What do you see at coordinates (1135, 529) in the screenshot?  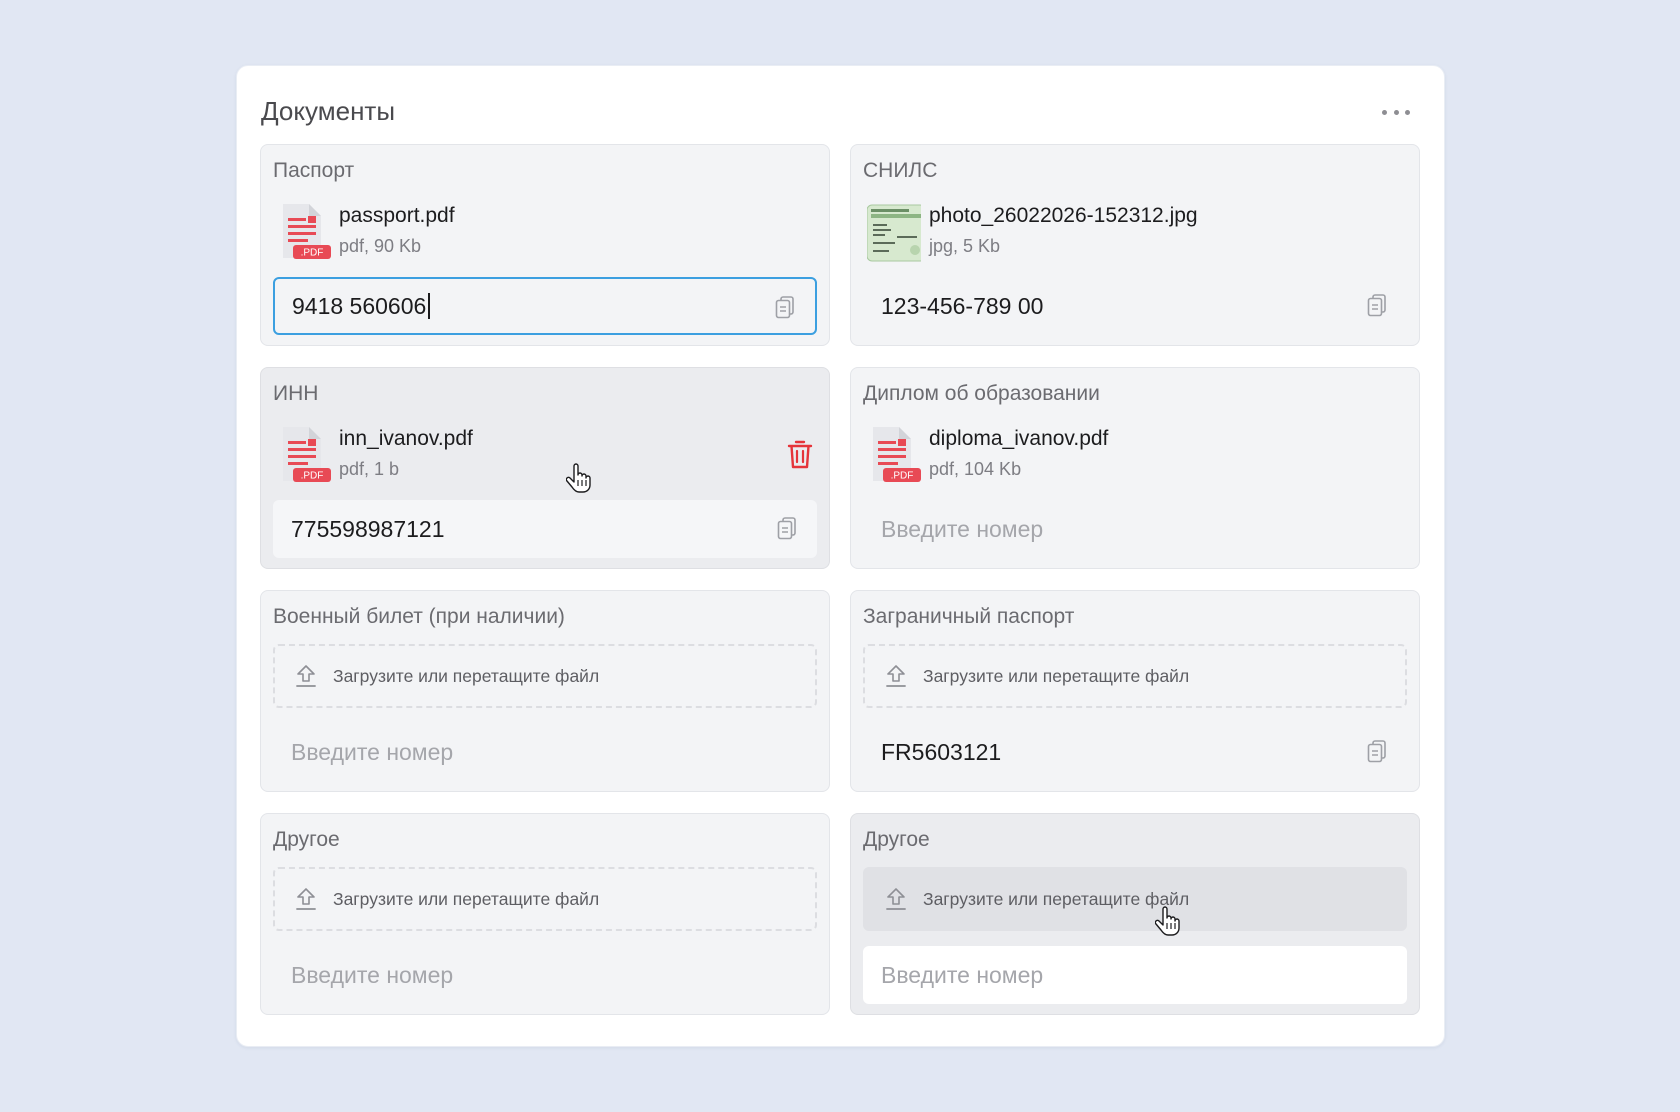 I see `diploma-number-input: Введите номер` at bounding box center [1135, 529].